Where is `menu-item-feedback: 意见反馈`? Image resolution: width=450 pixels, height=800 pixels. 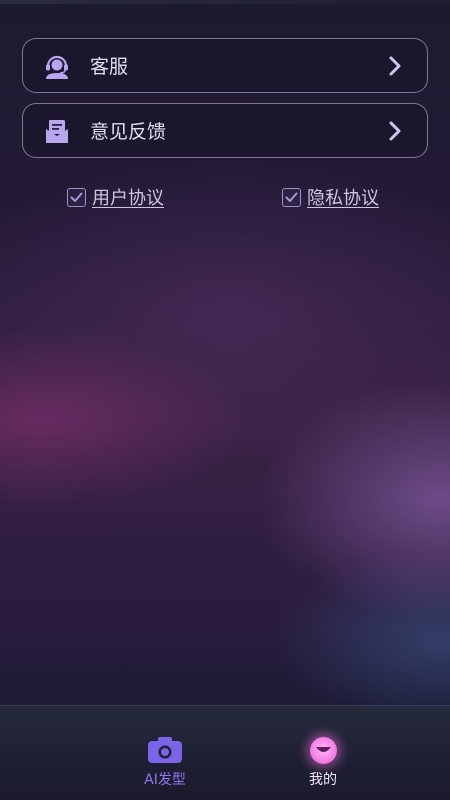
menu-item-feedback: 意见反馈 is located at coordinates (225, 130).